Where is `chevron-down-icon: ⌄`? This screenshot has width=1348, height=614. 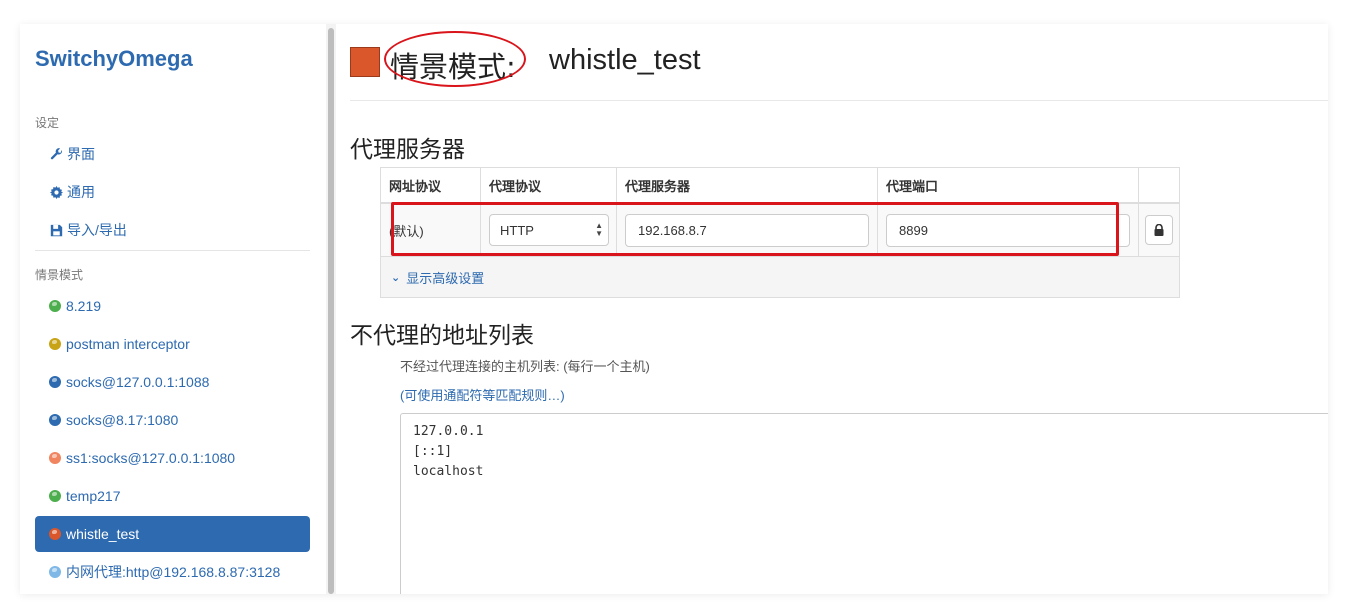
chevron-down-icon: ⌄ is located at coordinates (396, 277).